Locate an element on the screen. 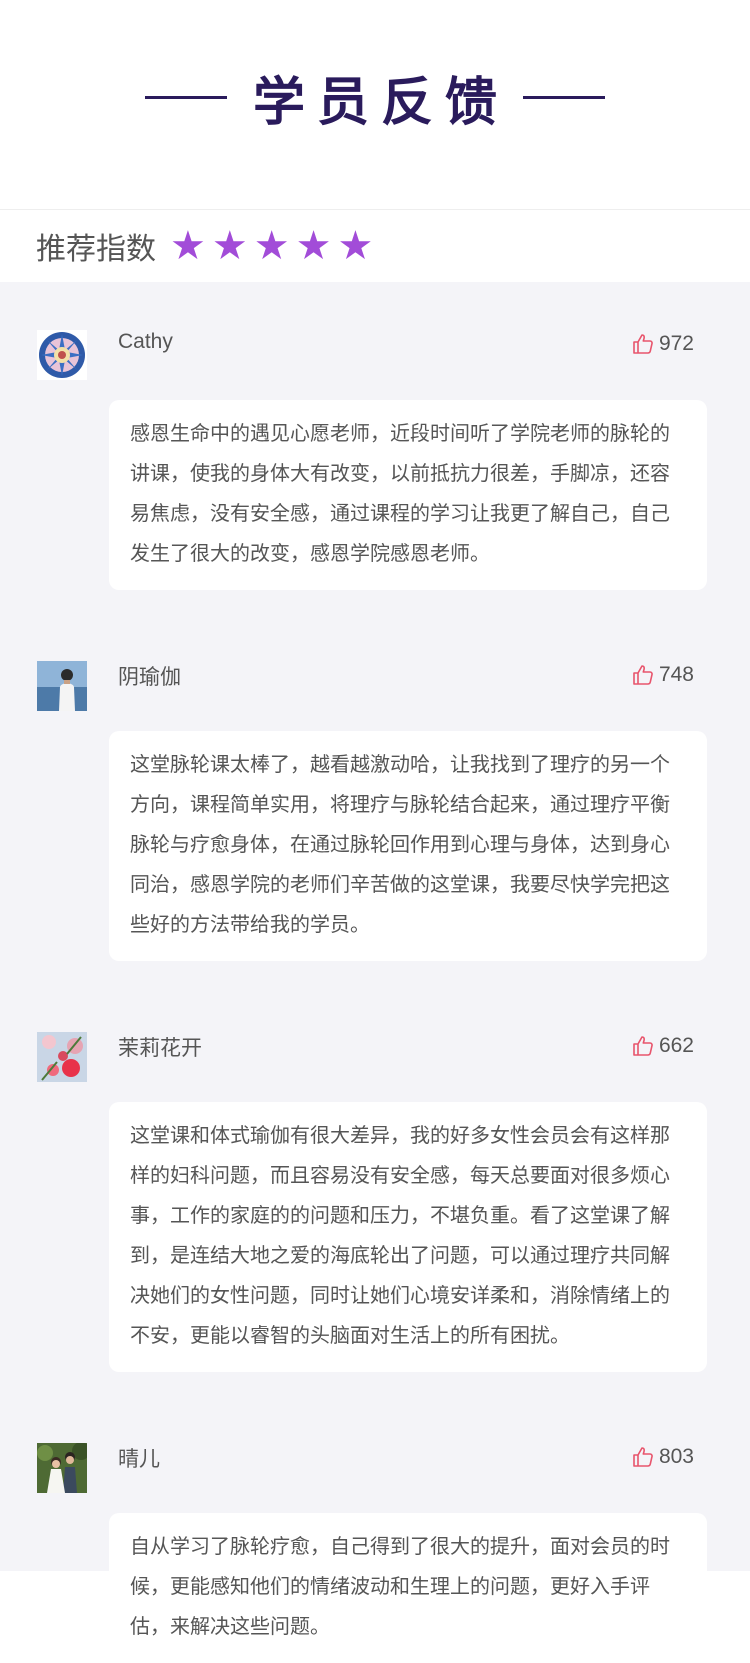 Image resolution: width=750 pixels, height=1663 pixels. reviewer-name: 茉莉花开 is located at coordinates (160, 1048).